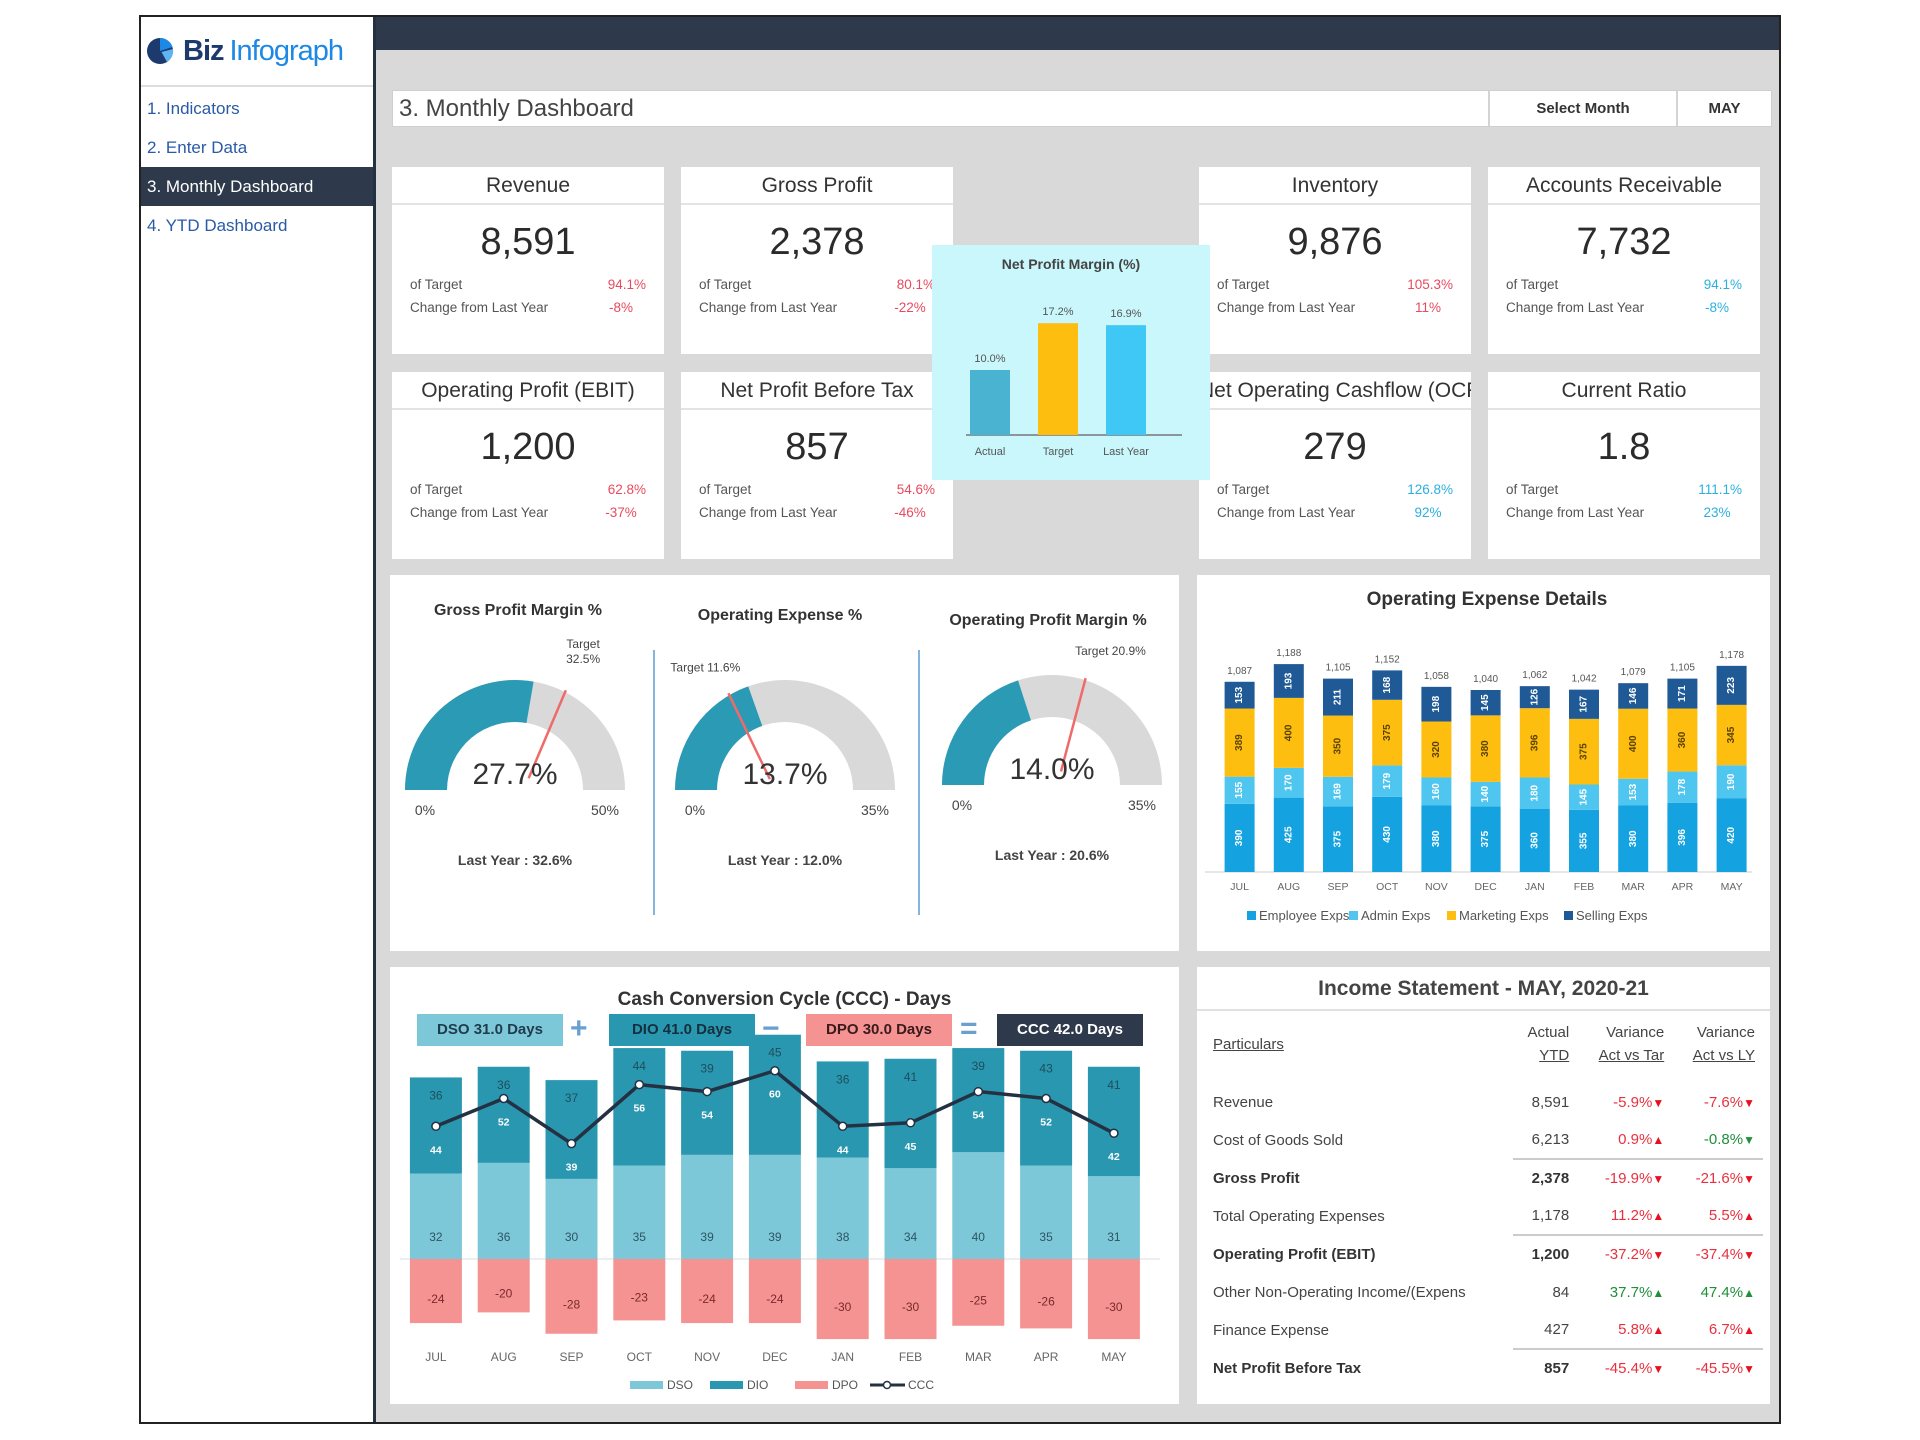  What do you see at coordinates (1288, 887) in the screenshot?
I see `tick-label: AUG` at bounding box center [1288, 887].